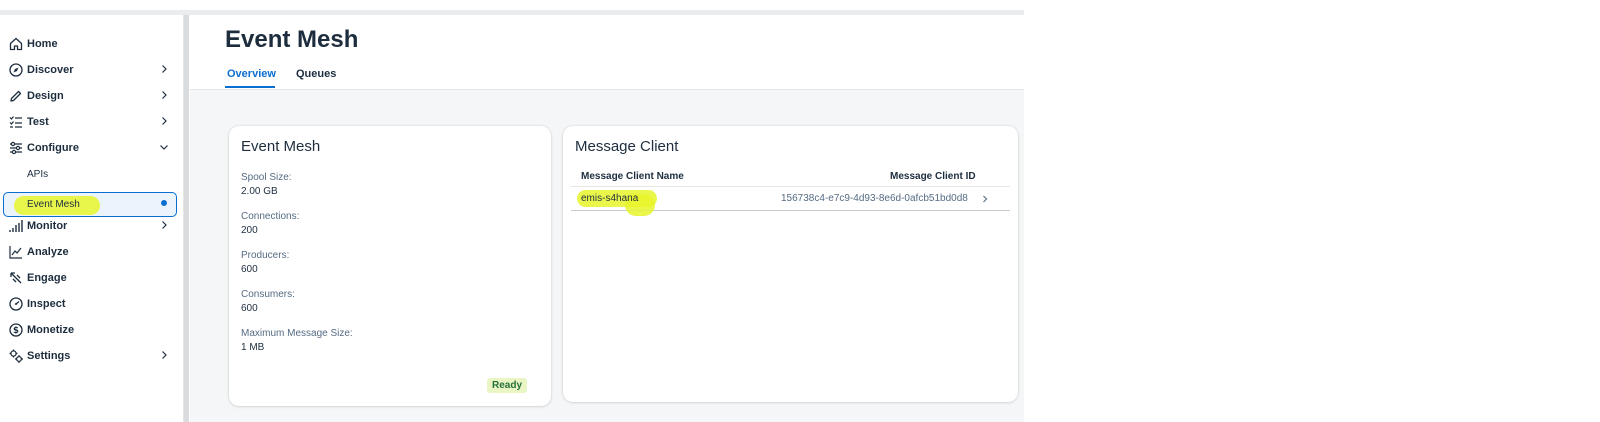 This screenshot has height=422, width=1600. What do you see at coordinates (253, 347) in the screenshot?
I see `max-message-size-value: 1 MB` at bounding box center [253, 347].